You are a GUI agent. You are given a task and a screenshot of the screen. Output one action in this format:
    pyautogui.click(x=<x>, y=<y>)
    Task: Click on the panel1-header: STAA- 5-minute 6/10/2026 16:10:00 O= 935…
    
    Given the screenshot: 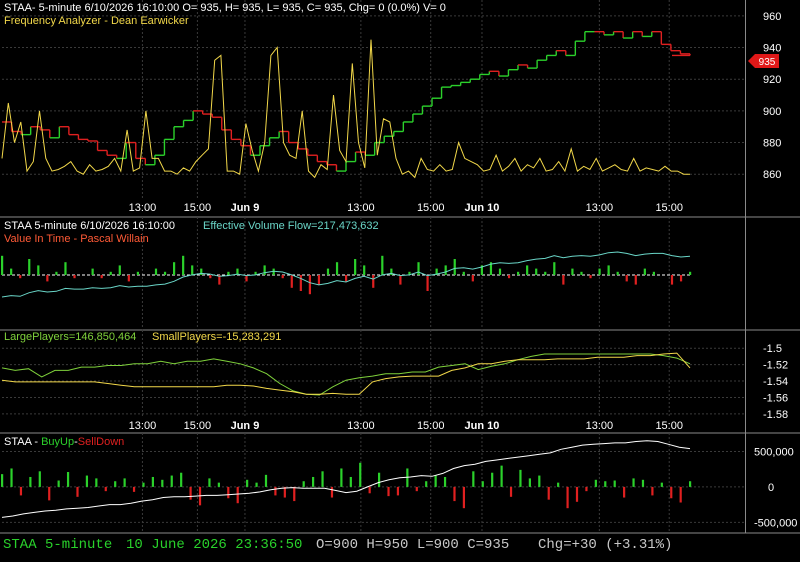 What is the action you would take?
    pyautogui.click(x=225, y=8)
    